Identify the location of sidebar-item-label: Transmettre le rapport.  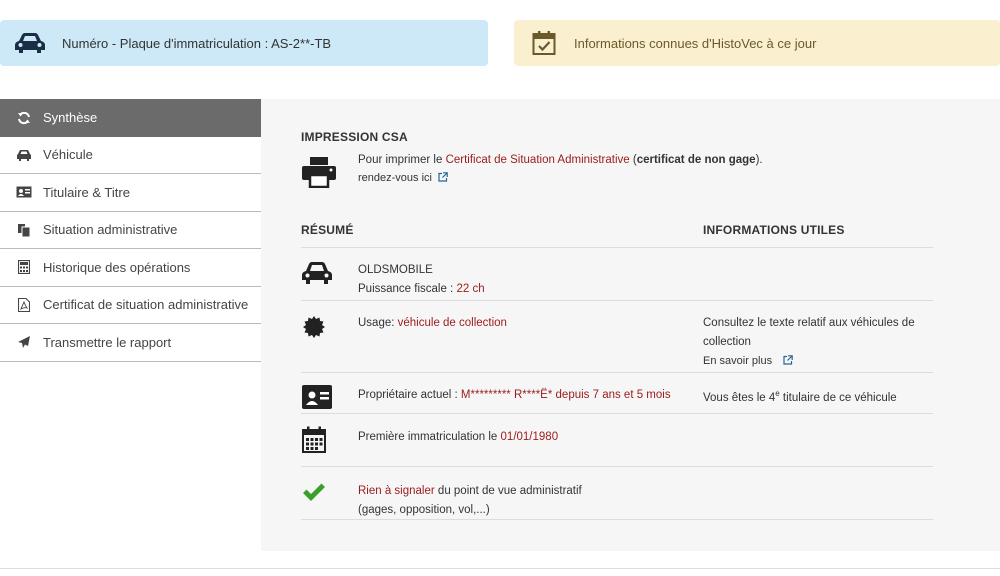
(107, 342).